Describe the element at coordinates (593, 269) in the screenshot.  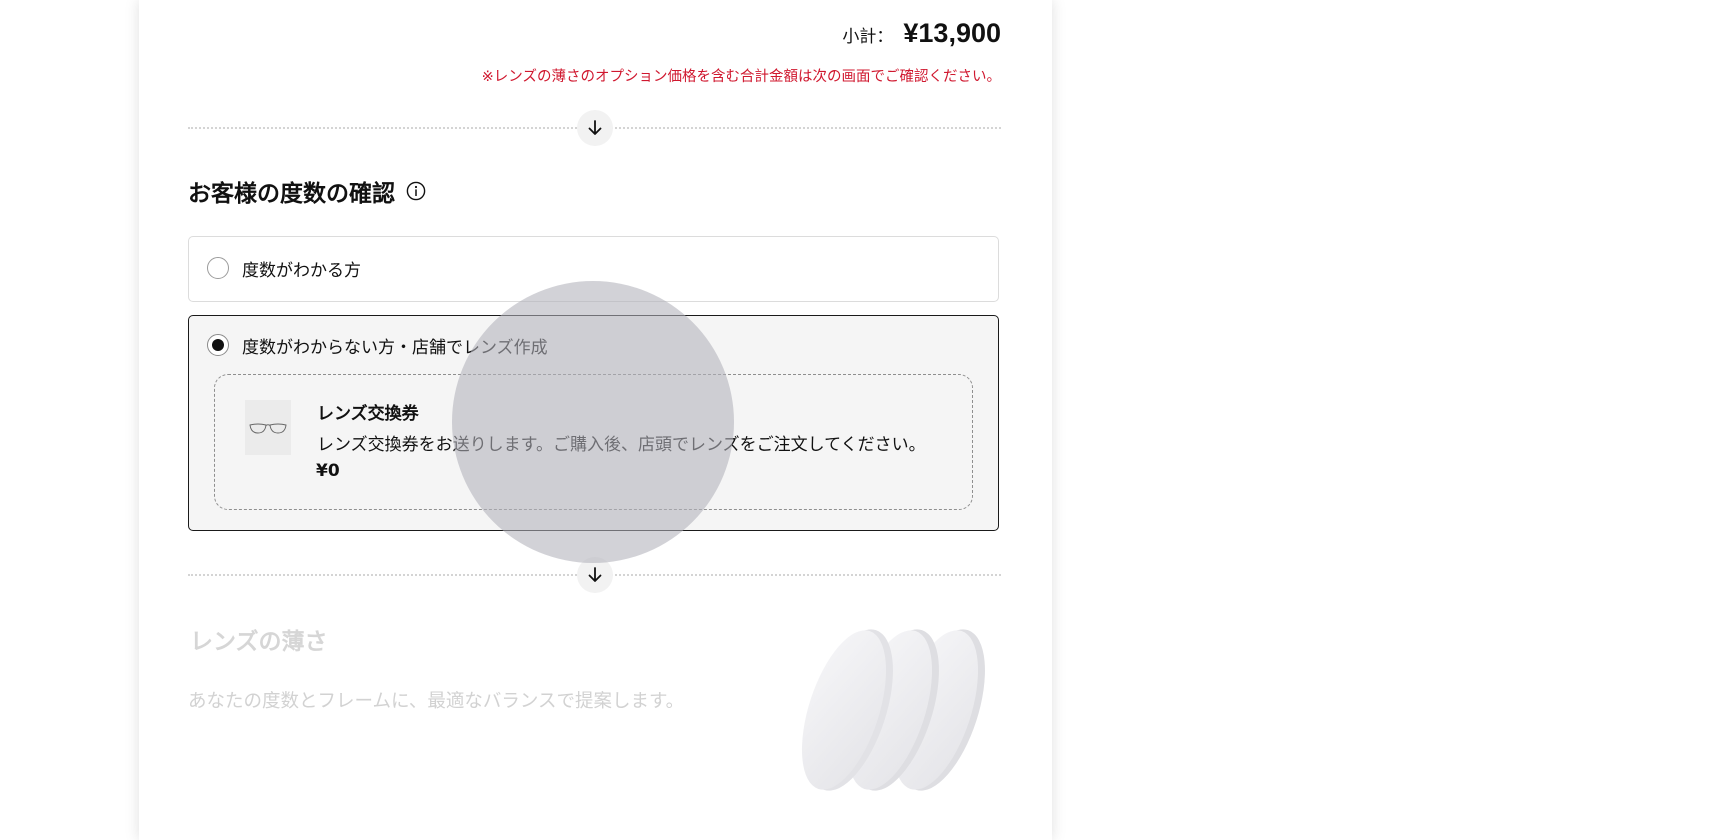
I see `prescription-known-option: 度数がわかる方` at that location.